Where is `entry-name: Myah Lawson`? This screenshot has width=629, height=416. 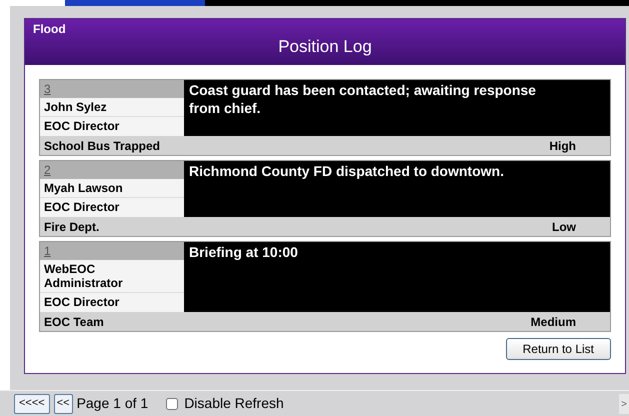 entry-name: Myah Lawson is located at coordinates (112, 188).